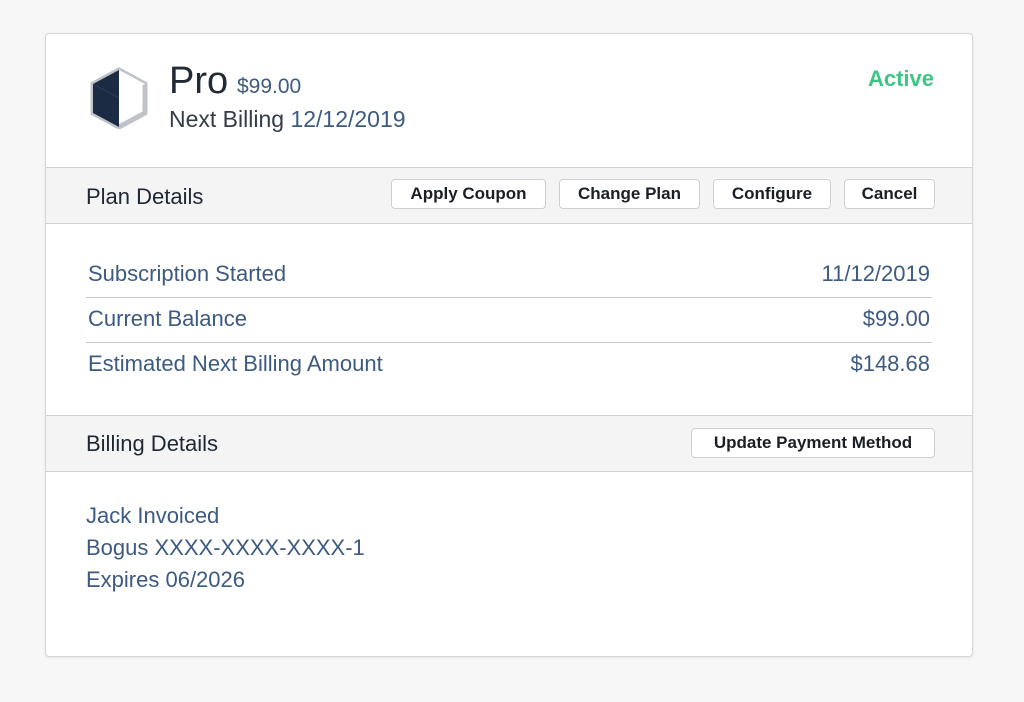  I want to click on detail-label: Estimated Next Billing Amount, so click(235, 363).